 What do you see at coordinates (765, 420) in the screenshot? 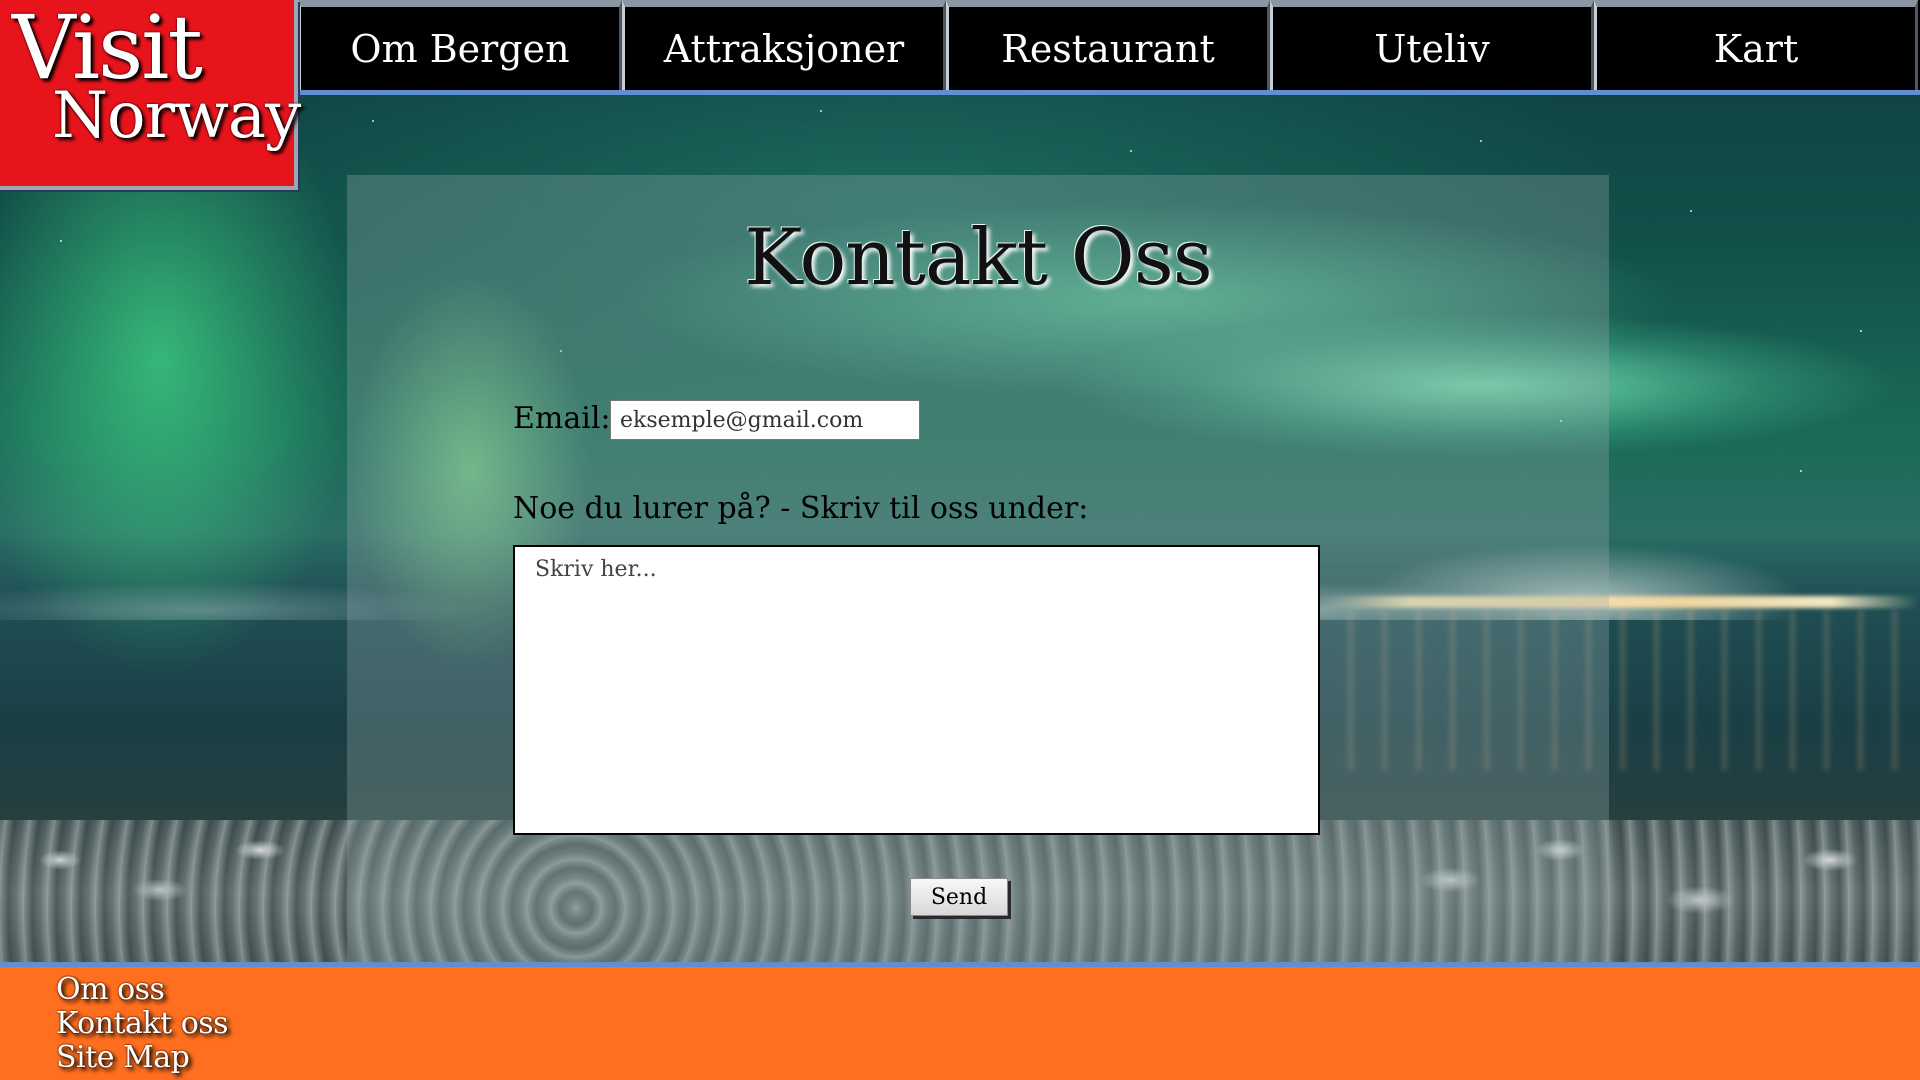
I see `email-field` at bounding box center [765, 420].